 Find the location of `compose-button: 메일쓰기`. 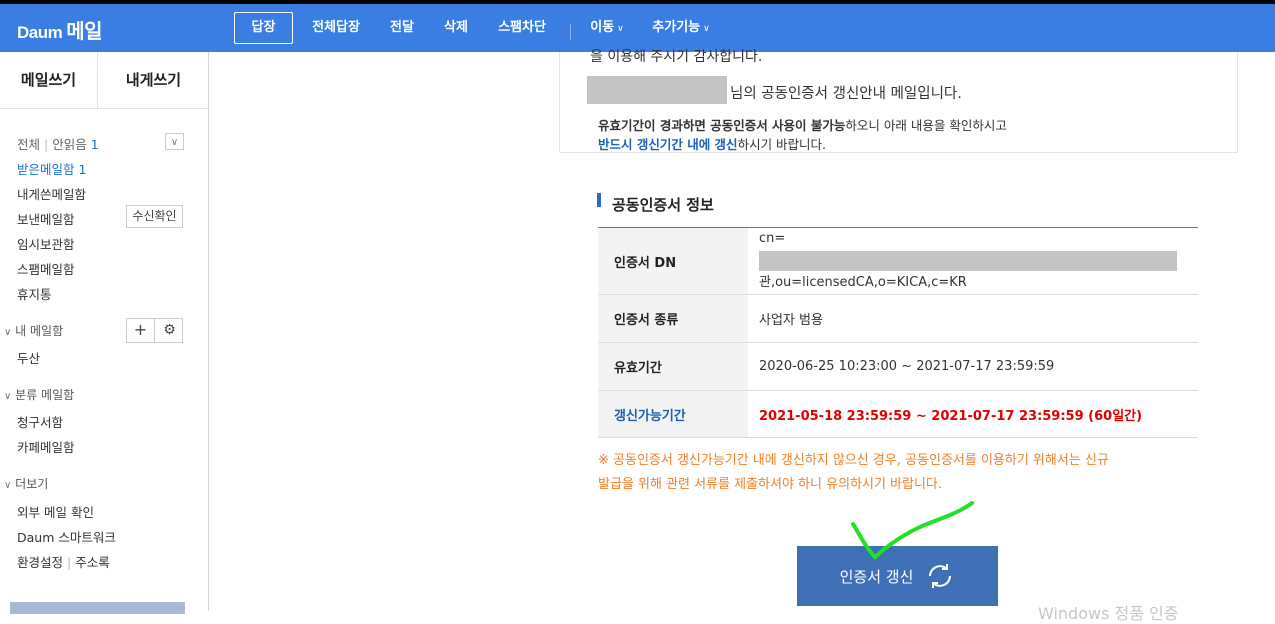

compose-button: 메일쓰기 is located at coordinates (49, 80).